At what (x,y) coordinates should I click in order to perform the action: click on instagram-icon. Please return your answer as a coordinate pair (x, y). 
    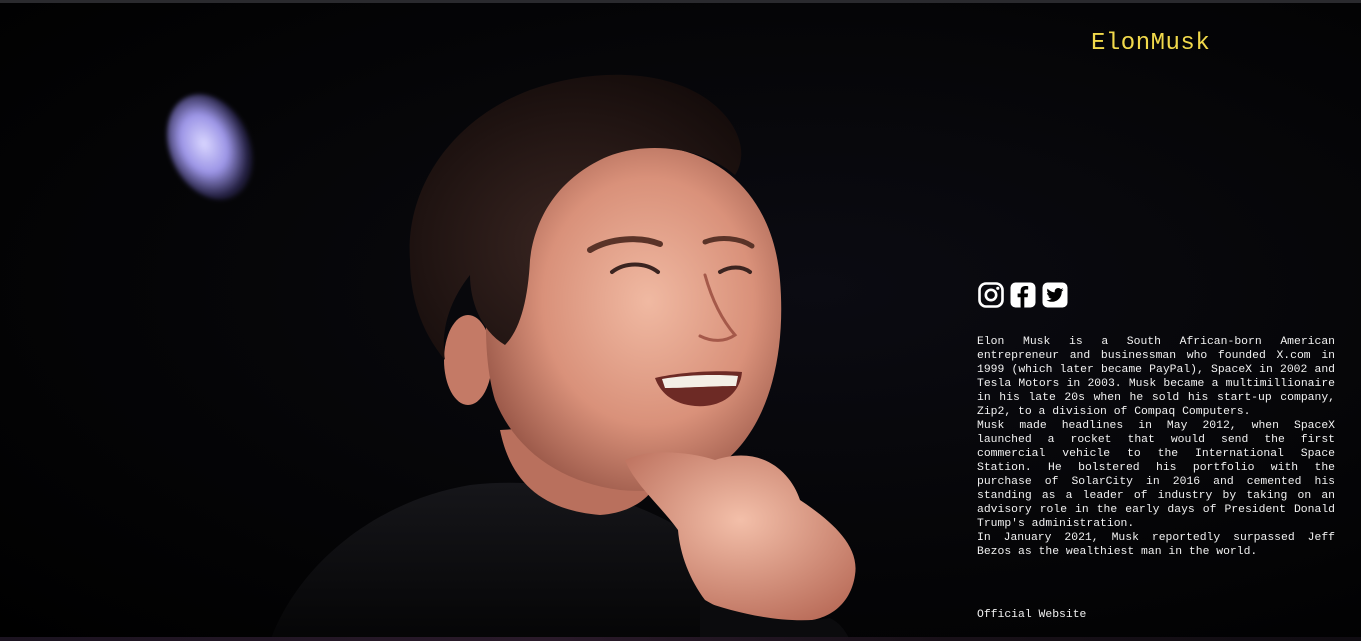
    Looking at the image, I should click on (991, 295).